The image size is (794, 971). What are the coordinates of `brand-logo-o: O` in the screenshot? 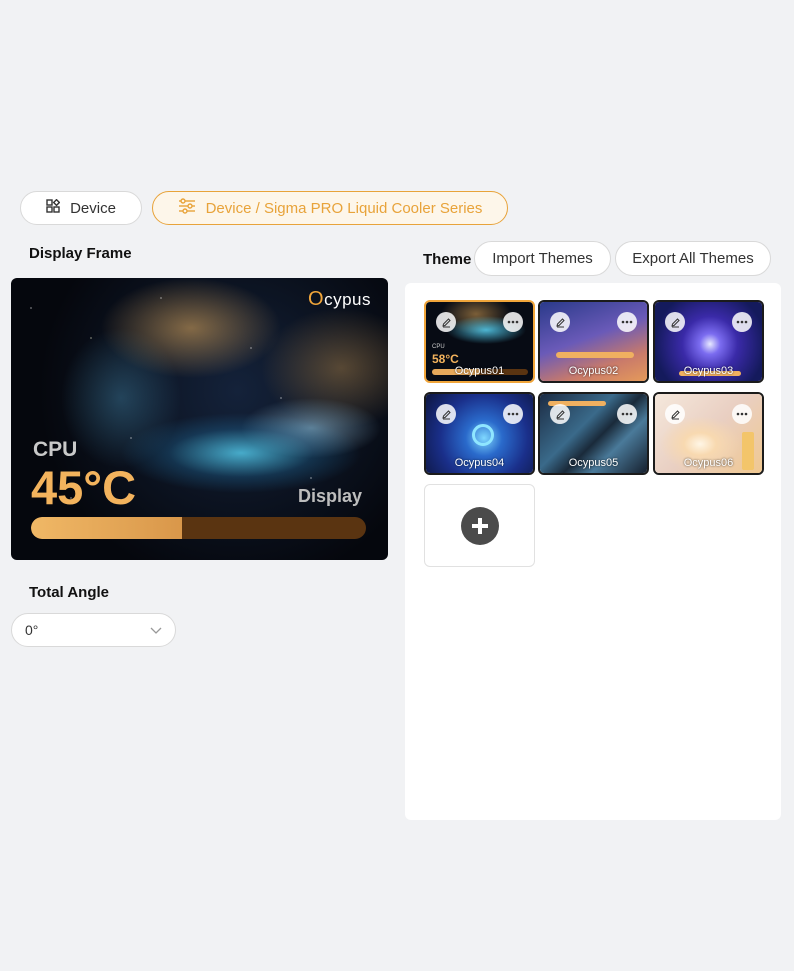 It's located at (316, 299).